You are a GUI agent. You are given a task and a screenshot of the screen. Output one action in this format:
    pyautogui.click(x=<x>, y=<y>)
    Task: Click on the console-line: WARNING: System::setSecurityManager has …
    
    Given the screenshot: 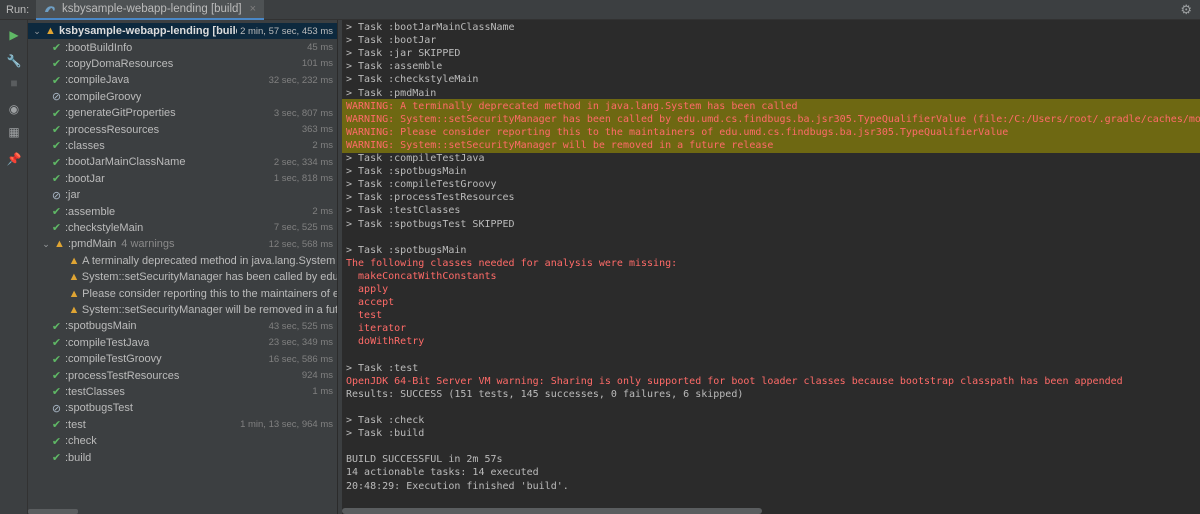 What is the action you would take?
    pyautogui.click(x=773, y=119)
    